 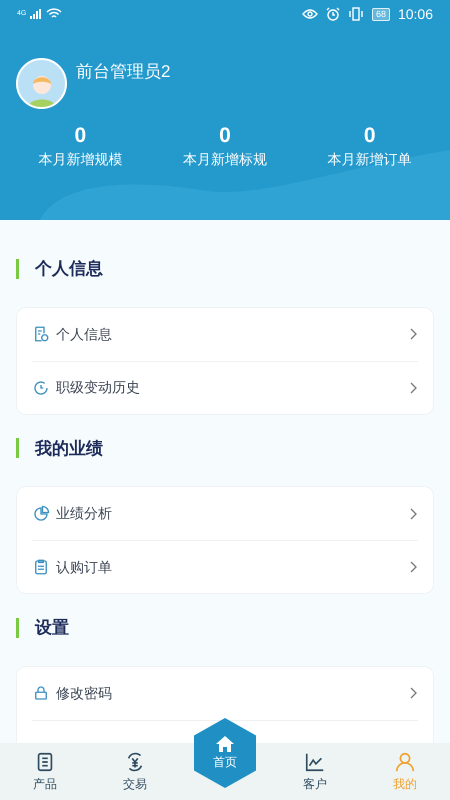 I want to click on section-title: 我的业绩, so click(x=69, y=449).